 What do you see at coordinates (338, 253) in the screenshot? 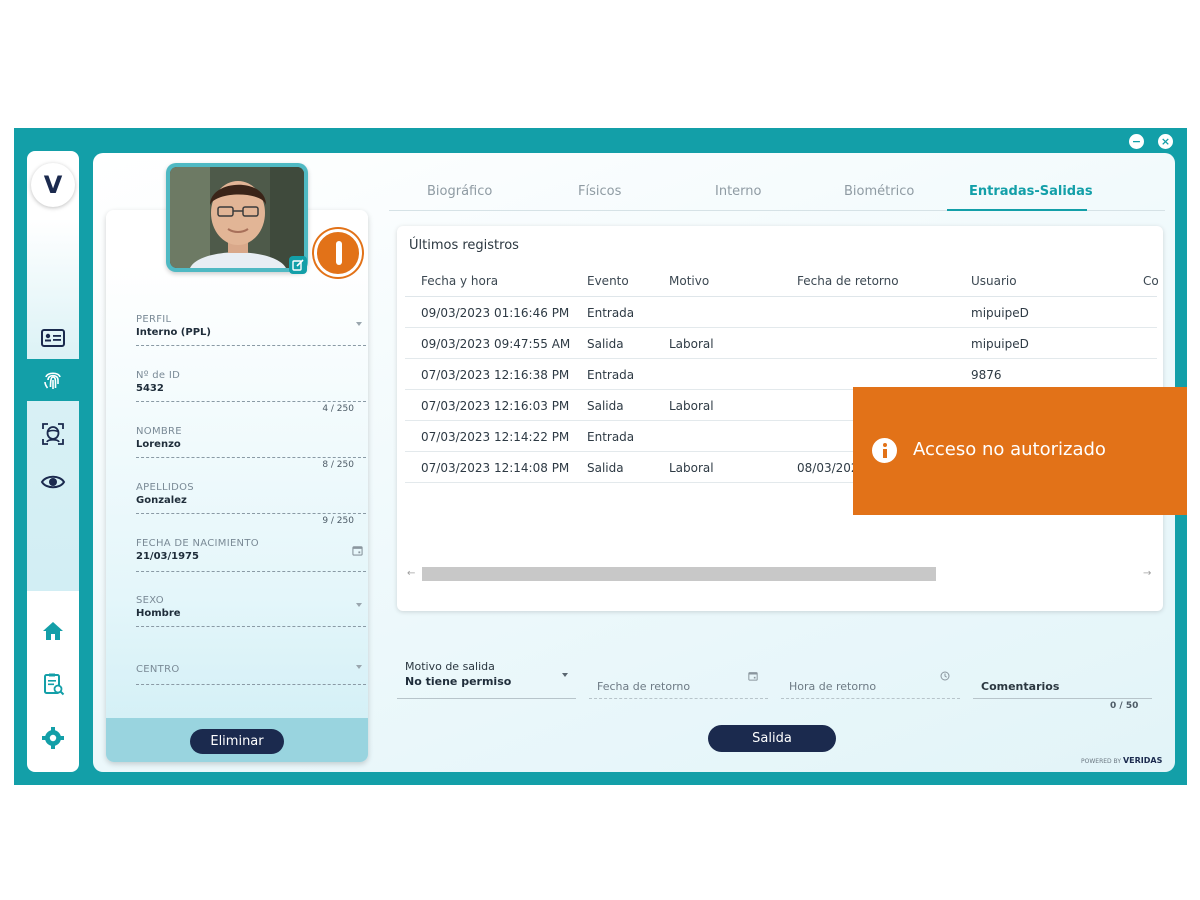
I see `status-badge` at bounding box center [338, 253].